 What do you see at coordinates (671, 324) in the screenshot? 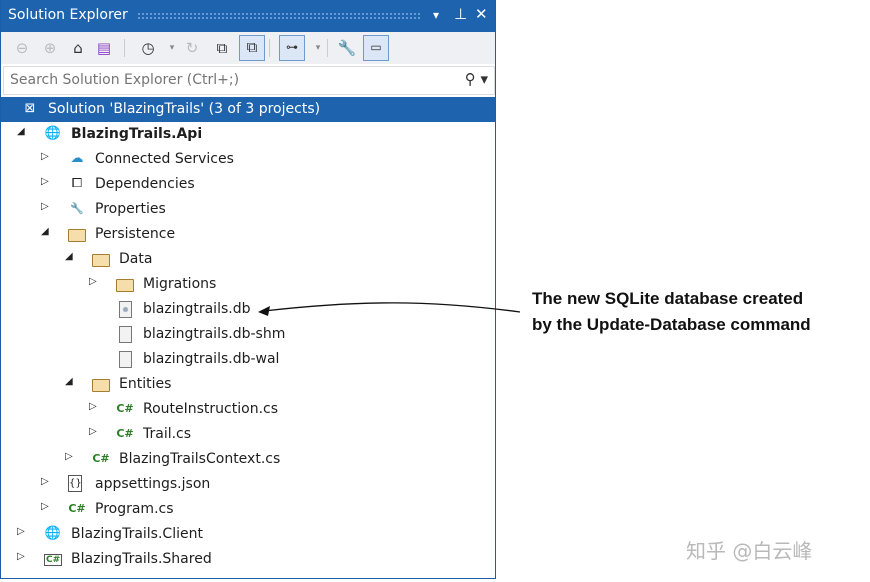
I see `annotation-line-2: by the Update-Database command` at bounding box center [671, 324].